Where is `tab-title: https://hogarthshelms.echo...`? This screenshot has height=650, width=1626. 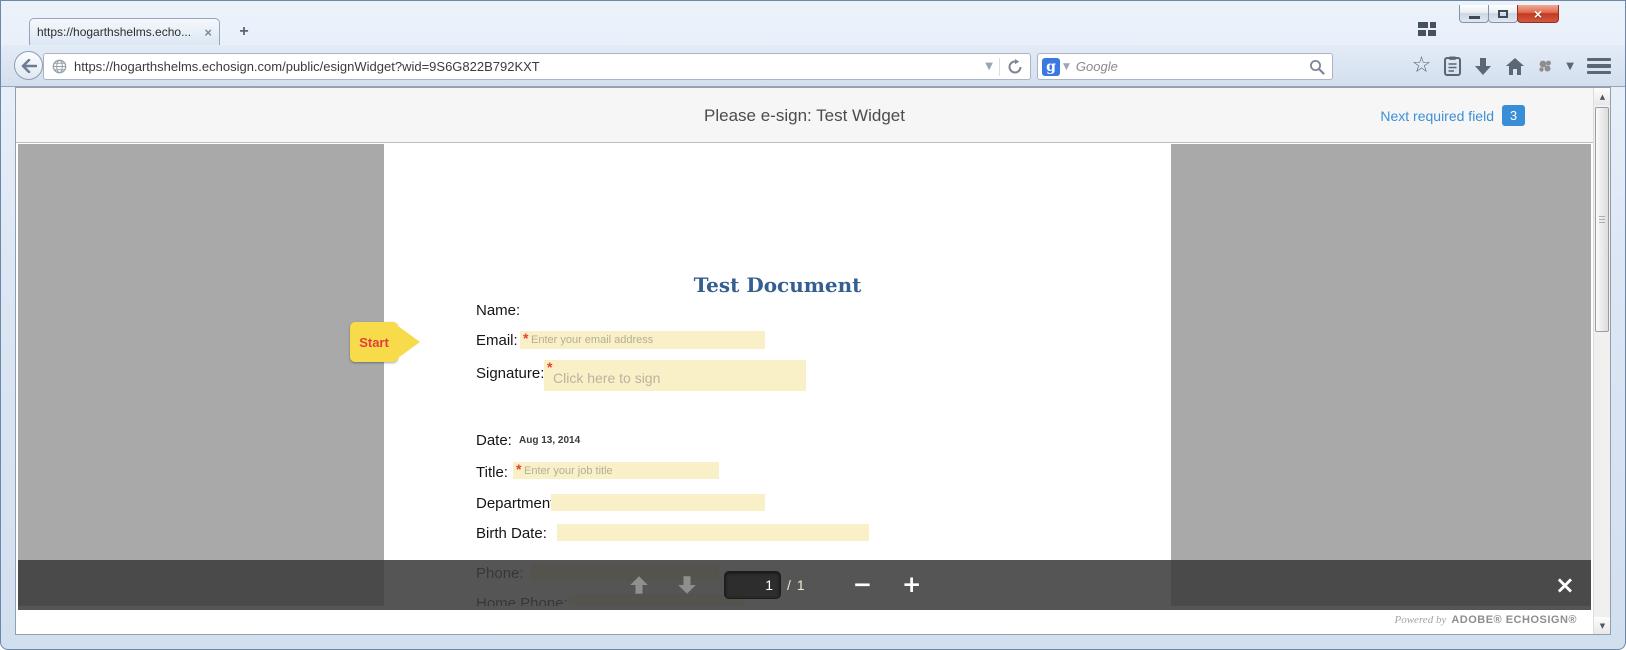
tab-title: https://hogarthshelms.echo... is located at coordinates (114, 32).